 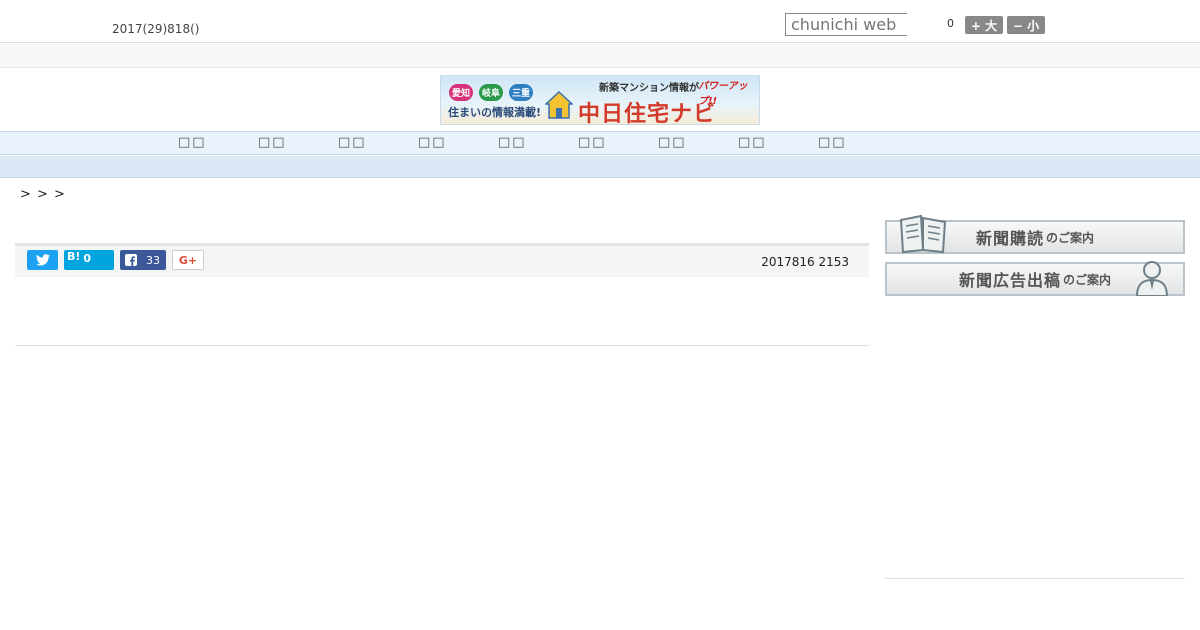 What do you see at coordinates (950, 23) in the screenshot?
I see `counter: 0` at bounding box center [950, 23].